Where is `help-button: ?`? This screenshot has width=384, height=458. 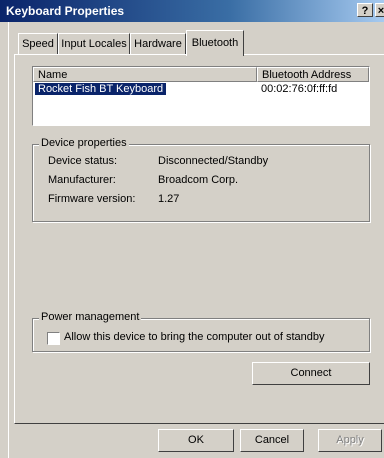 help-button: ? is located at coordinates (365, 10).